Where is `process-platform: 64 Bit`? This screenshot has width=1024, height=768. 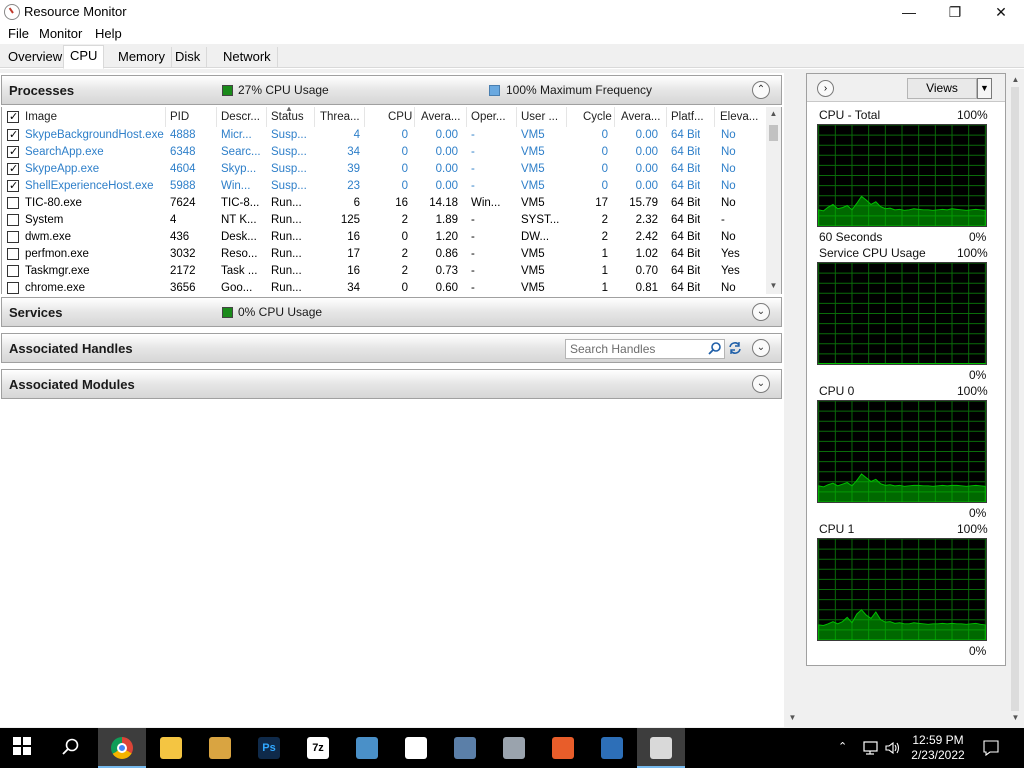
process-platform: 64 Bit is located at coordinates (686, 271).